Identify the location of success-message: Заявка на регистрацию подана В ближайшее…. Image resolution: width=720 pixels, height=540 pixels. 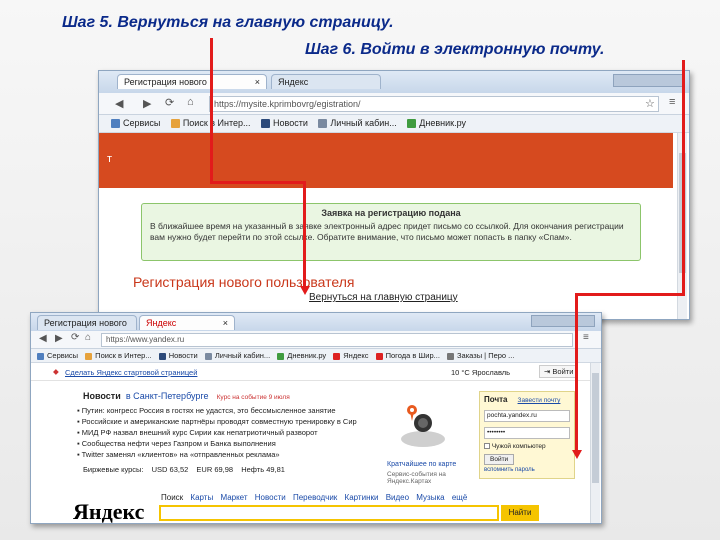
(391, 232).